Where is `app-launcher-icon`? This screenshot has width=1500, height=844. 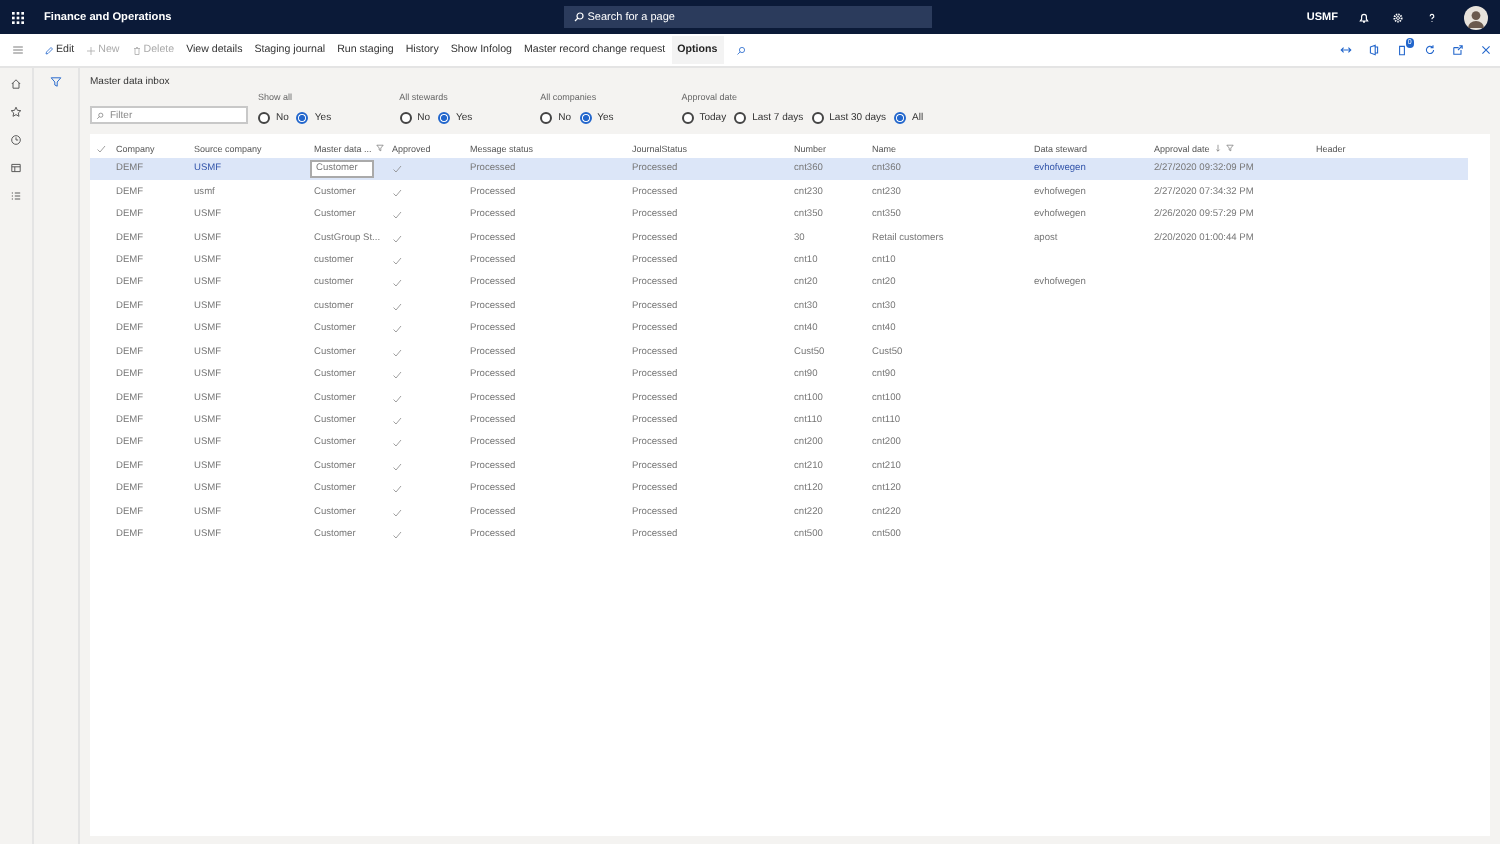 app-launcher-icon is located at coordinates (18, 17).